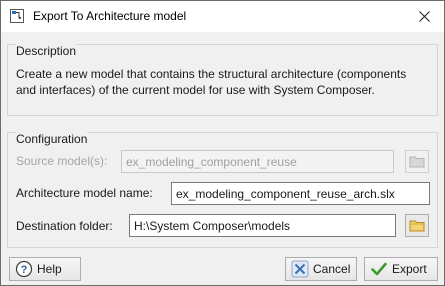  I want to click on window-title: Export To Architecture model, so click(110, 16).